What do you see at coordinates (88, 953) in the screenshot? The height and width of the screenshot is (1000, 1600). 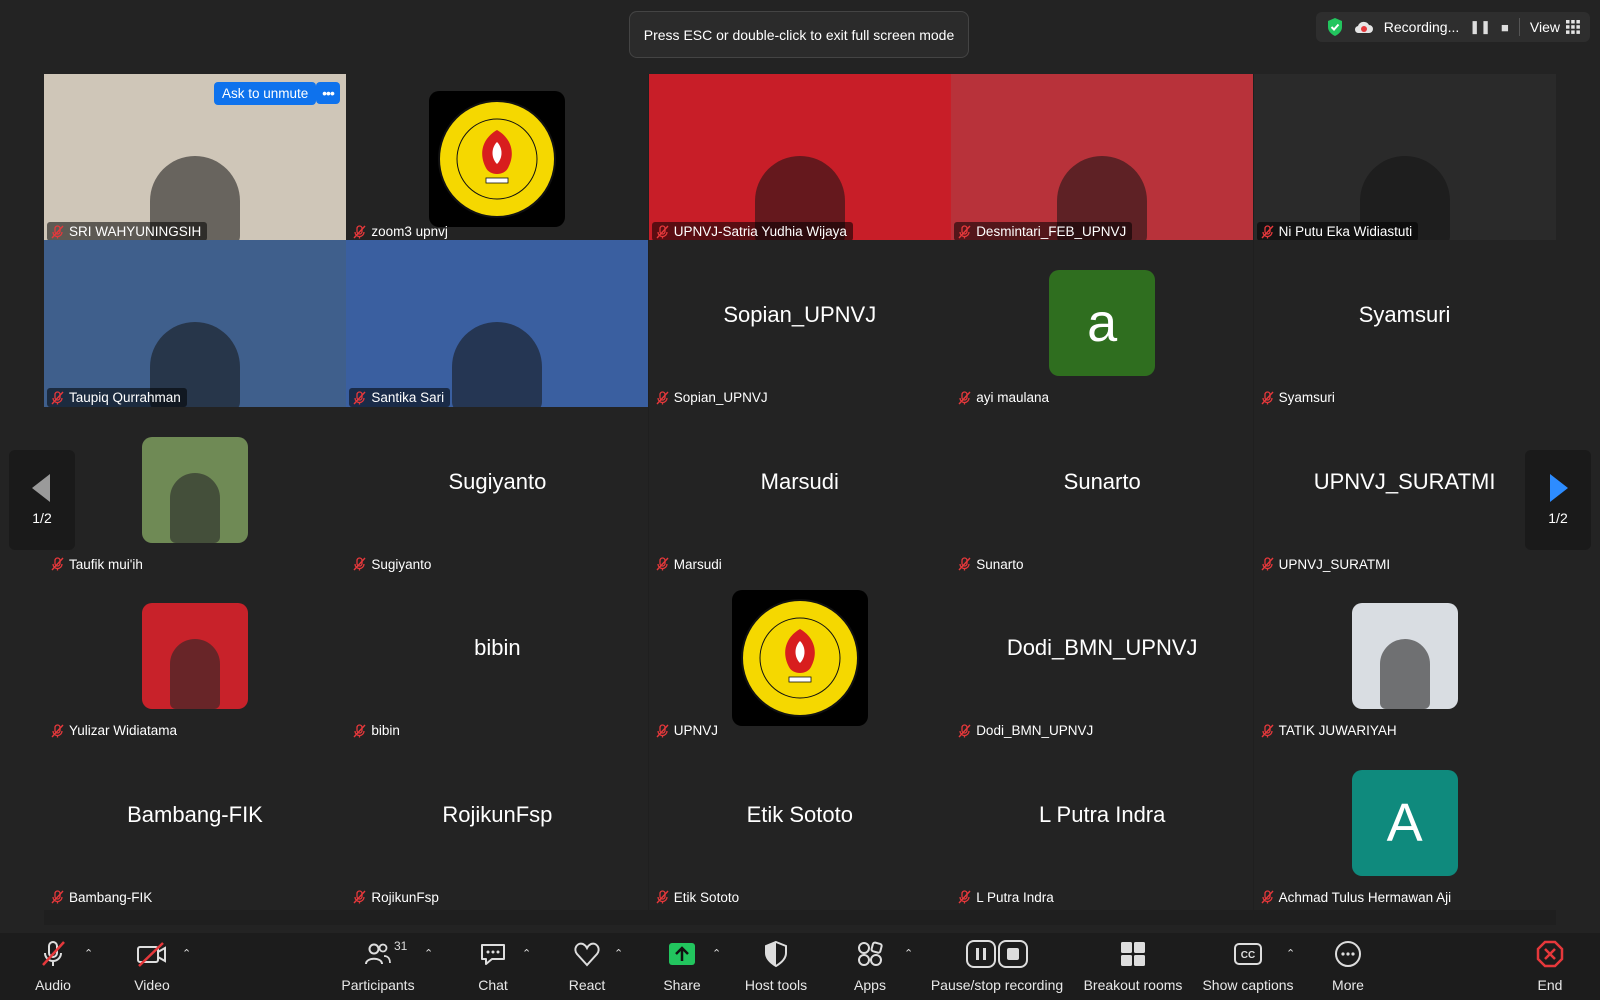 I see `audio-options-caret: ⌃` at bounding box center [88, 953].